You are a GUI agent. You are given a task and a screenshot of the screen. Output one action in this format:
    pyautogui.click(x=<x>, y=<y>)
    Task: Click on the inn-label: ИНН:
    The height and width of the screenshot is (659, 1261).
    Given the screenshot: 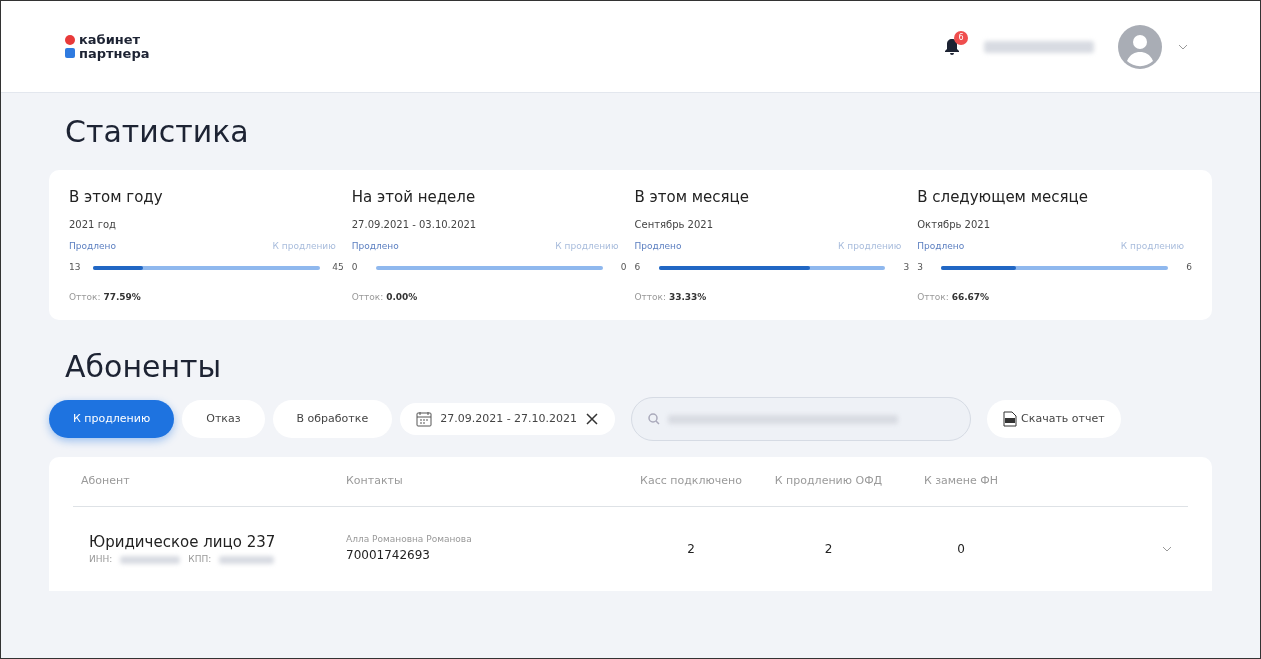 What is the action you would take?
    pyautogui.click(x=101, y=559)
    